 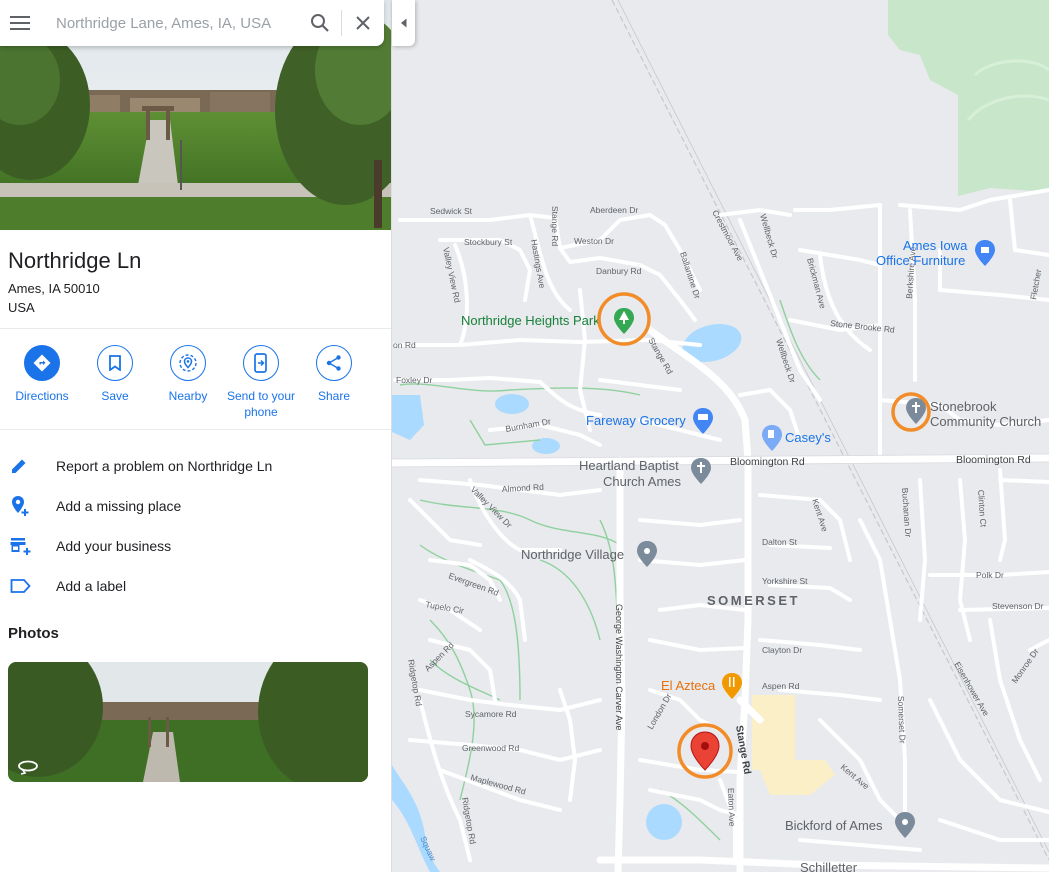 I want to click on pencil-icon, so click(x=20, y=466).